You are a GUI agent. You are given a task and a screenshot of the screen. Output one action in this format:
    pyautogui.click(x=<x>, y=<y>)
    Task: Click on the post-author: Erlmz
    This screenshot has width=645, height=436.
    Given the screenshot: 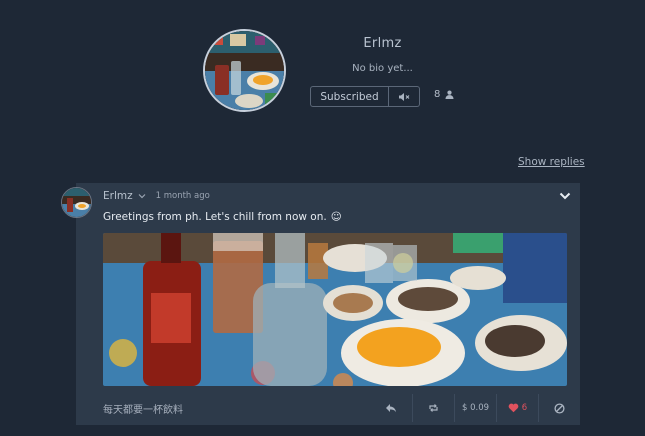 What is the action you would take?
    pyautogui.click(x=118, y=196)
    